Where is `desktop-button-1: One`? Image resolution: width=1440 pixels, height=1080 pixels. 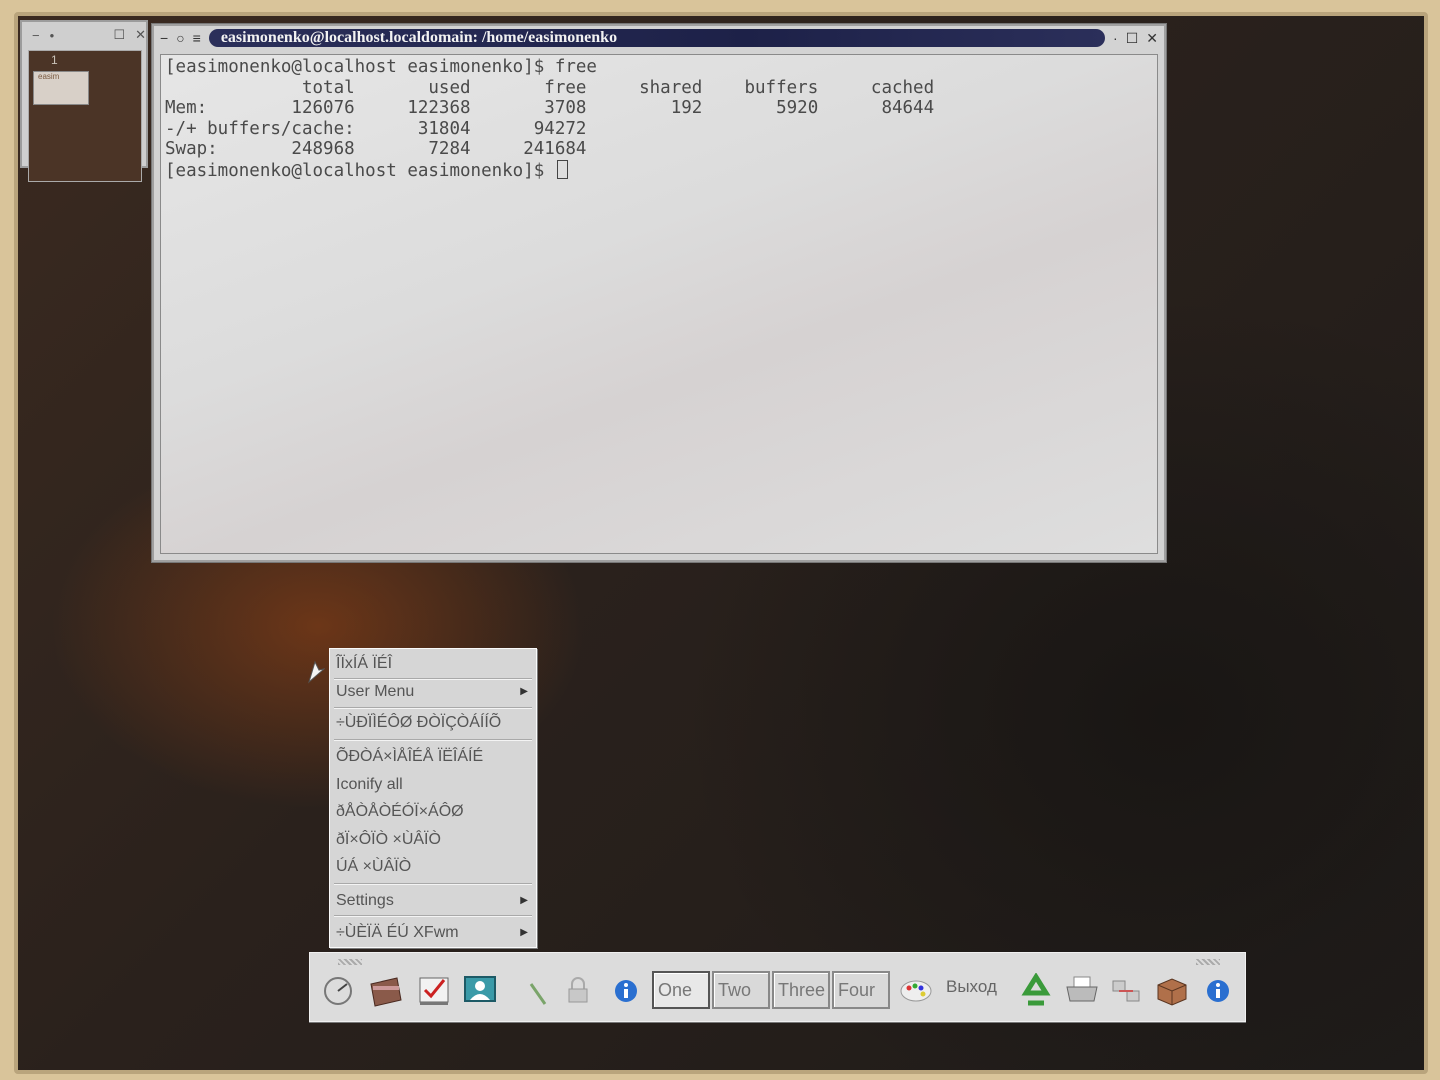
desktop-button-1: One is located at coordinates (681, 990).